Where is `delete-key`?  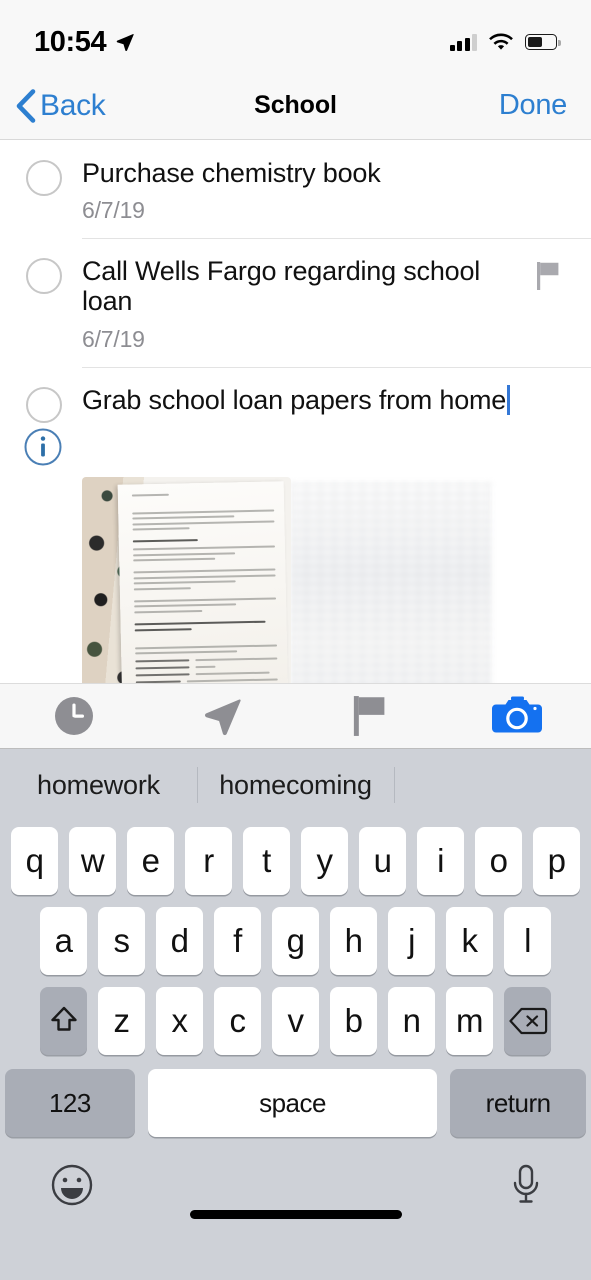
delete-key is located at coordinates (527, 1021).